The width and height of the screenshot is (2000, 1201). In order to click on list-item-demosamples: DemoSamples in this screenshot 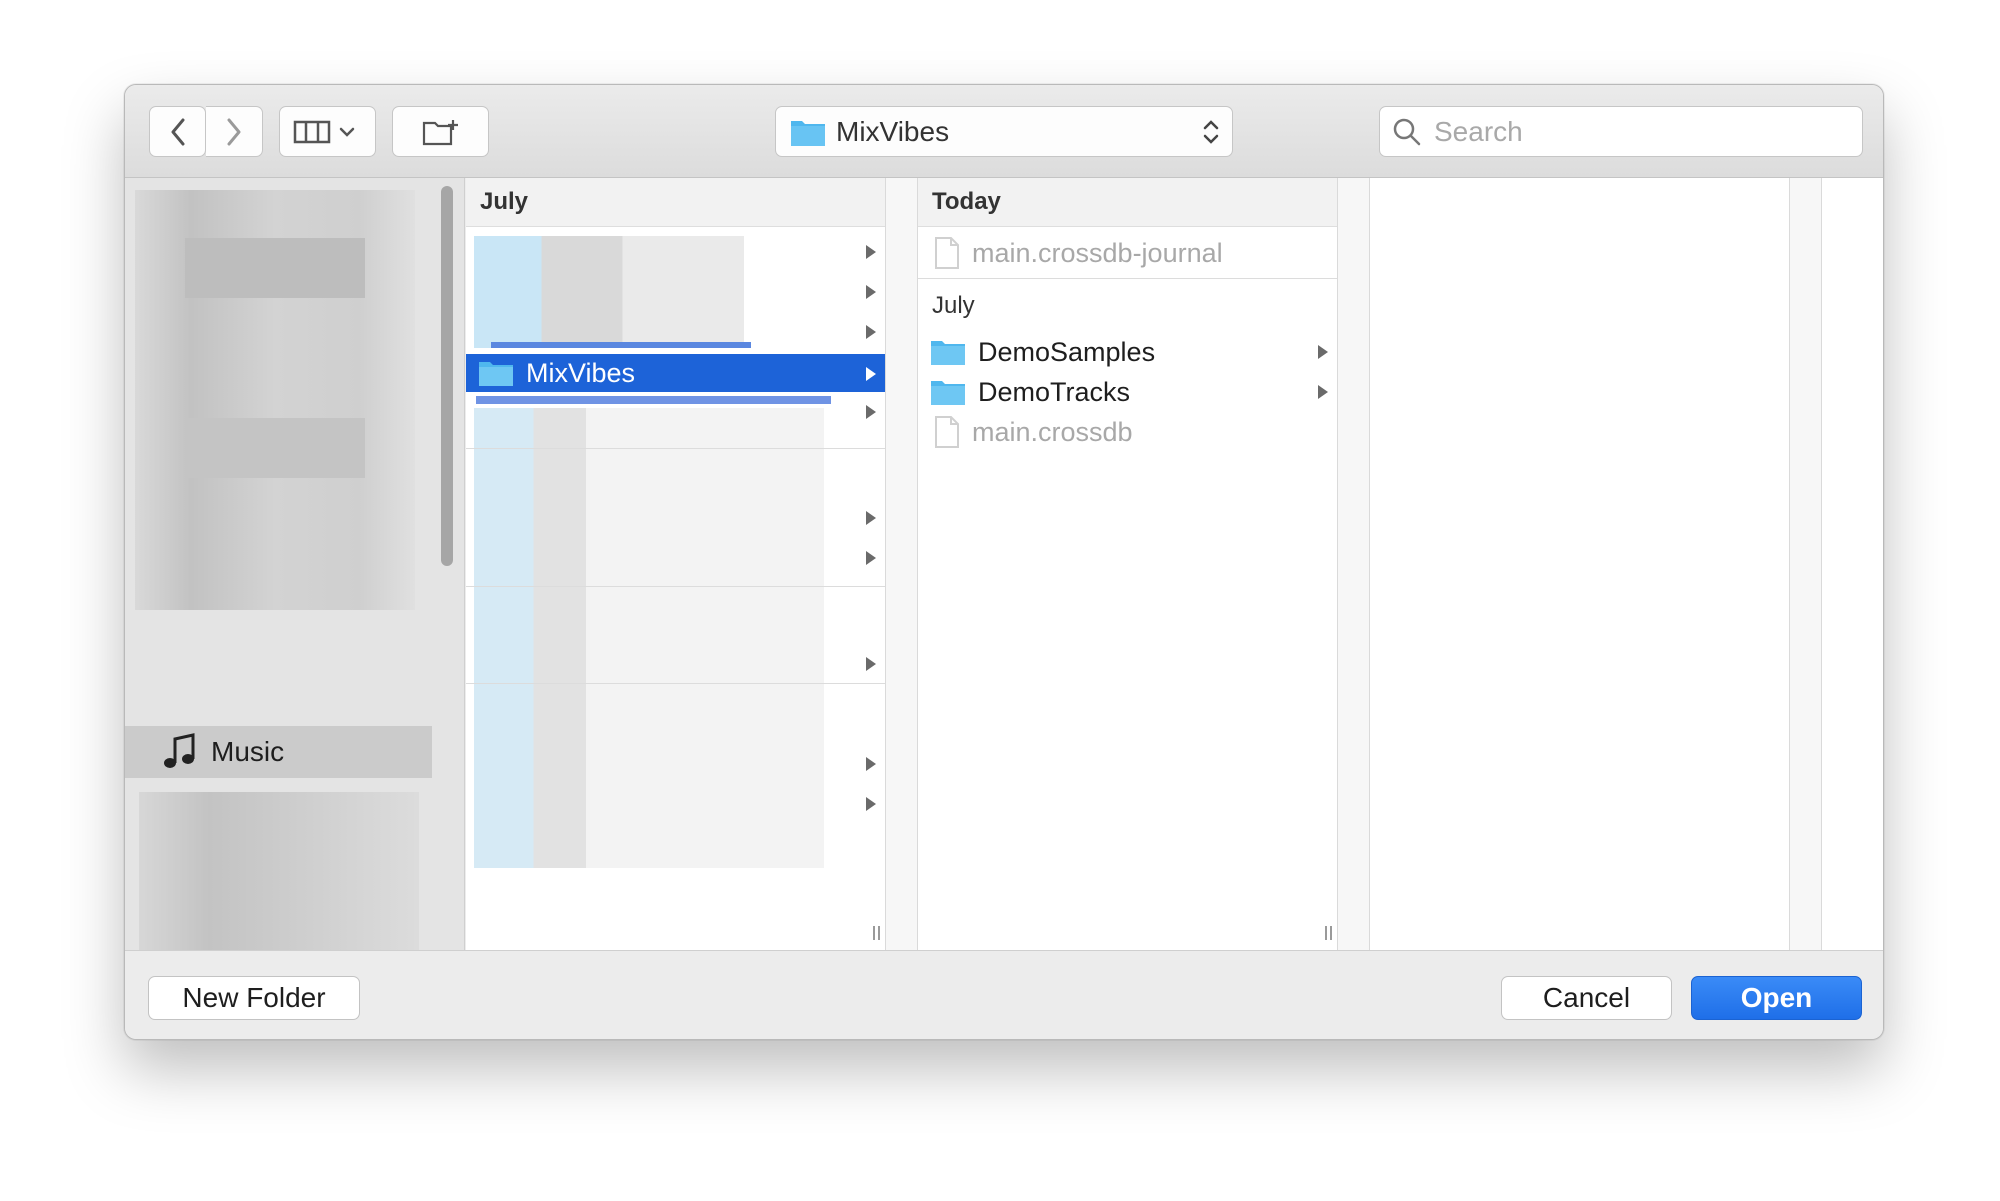, I will do `click(1127, 352)`.